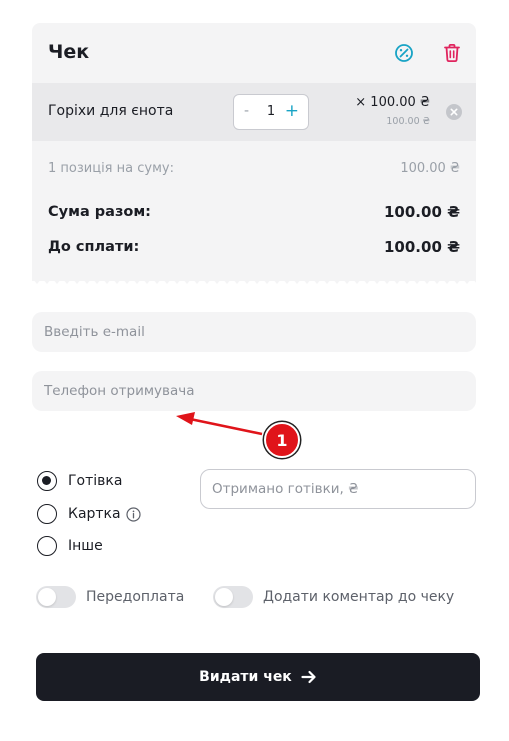 The image size is (509, 741). I want to click on radio-other, so click(47, 546).